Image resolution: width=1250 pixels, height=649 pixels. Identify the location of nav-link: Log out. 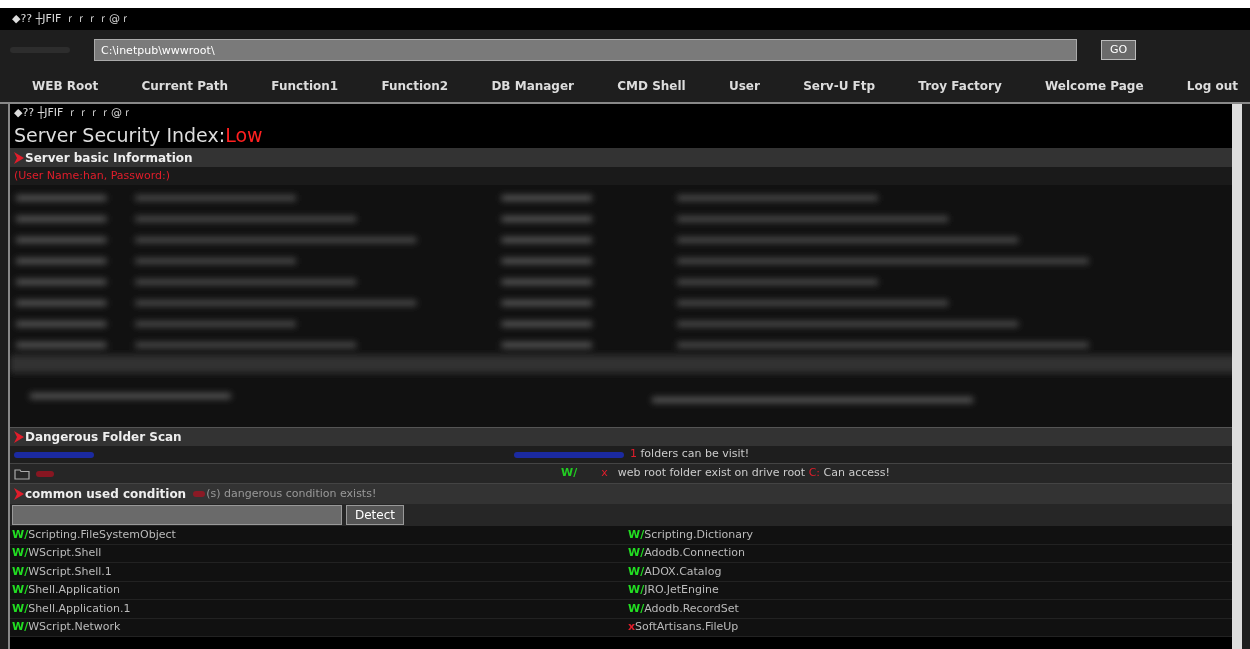
(1212, 86).